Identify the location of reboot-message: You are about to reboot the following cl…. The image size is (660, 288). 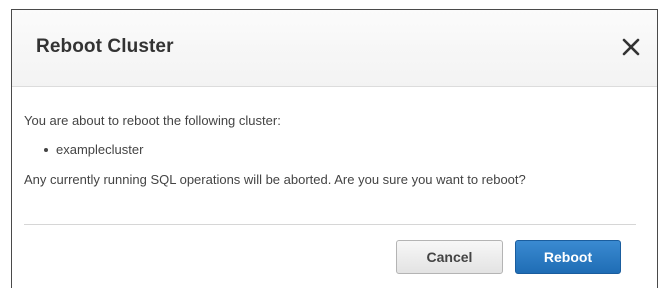
(152, 120).